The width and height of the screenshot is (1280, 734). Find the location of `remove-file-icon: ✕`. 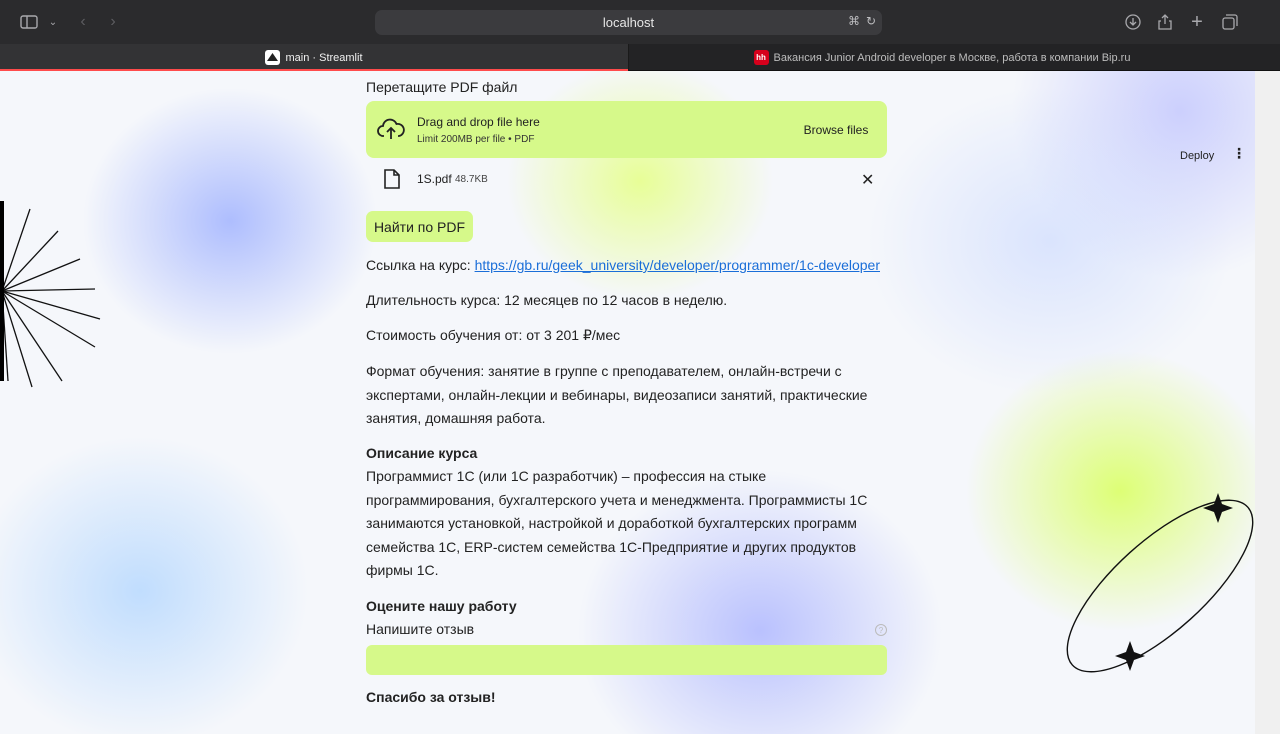

remove-file-icon: ✕ is located at coordinates (867, 180).